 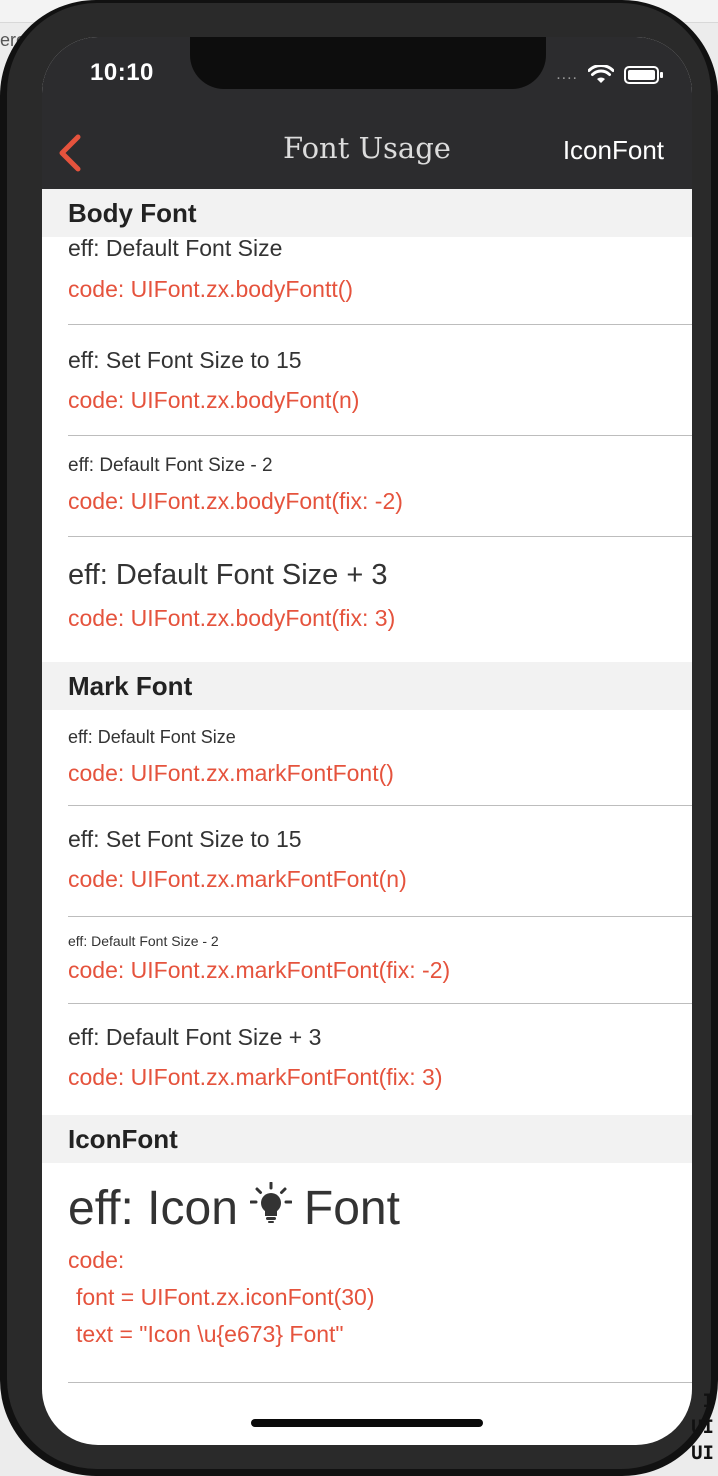 I want to click on section-header-mark-font: Mark Font, so click(x=367, y=686).